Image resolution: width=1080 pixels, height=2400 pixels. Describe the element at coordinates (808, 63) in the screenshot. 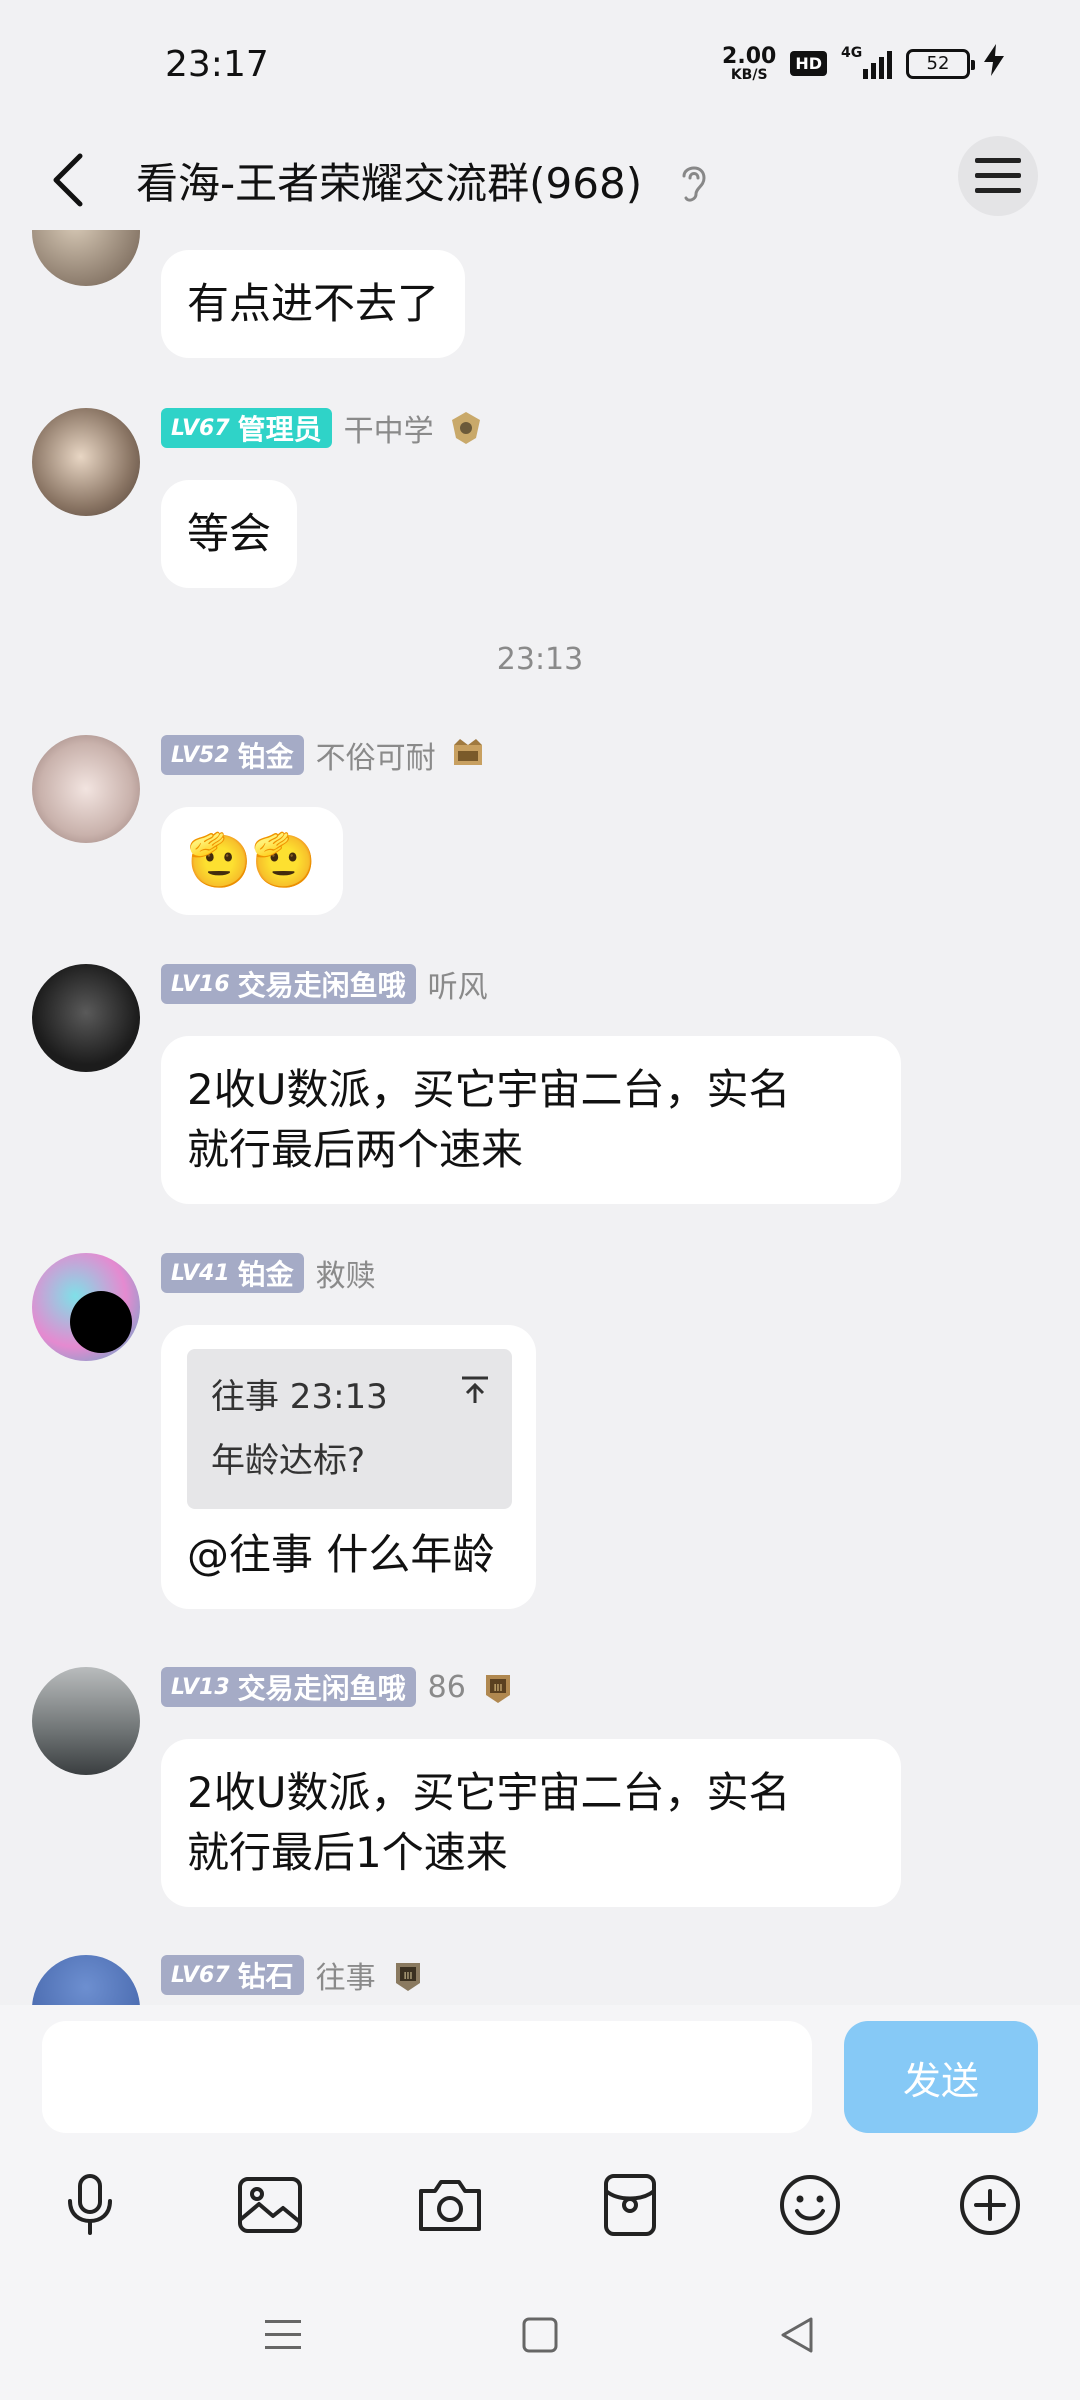

I see `hd-icon: HD` at that location.